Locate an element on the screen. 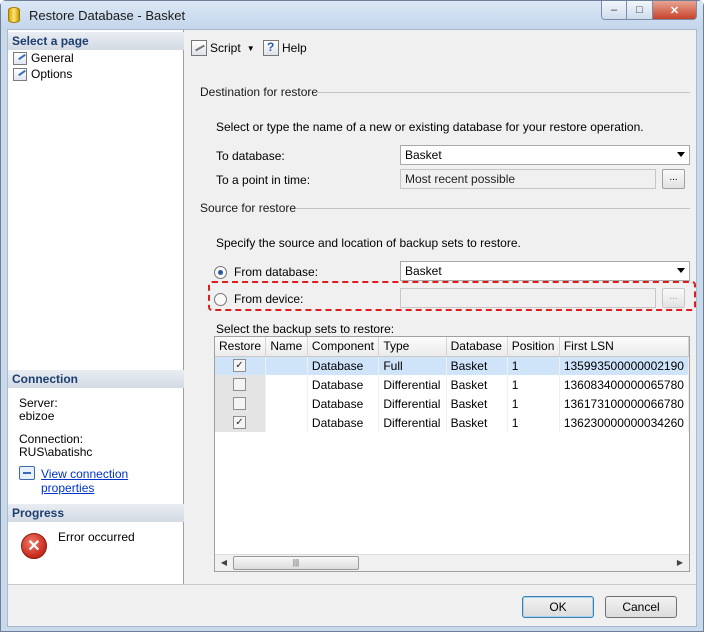  maximize-button: □ is located at coordinates (640, 10).